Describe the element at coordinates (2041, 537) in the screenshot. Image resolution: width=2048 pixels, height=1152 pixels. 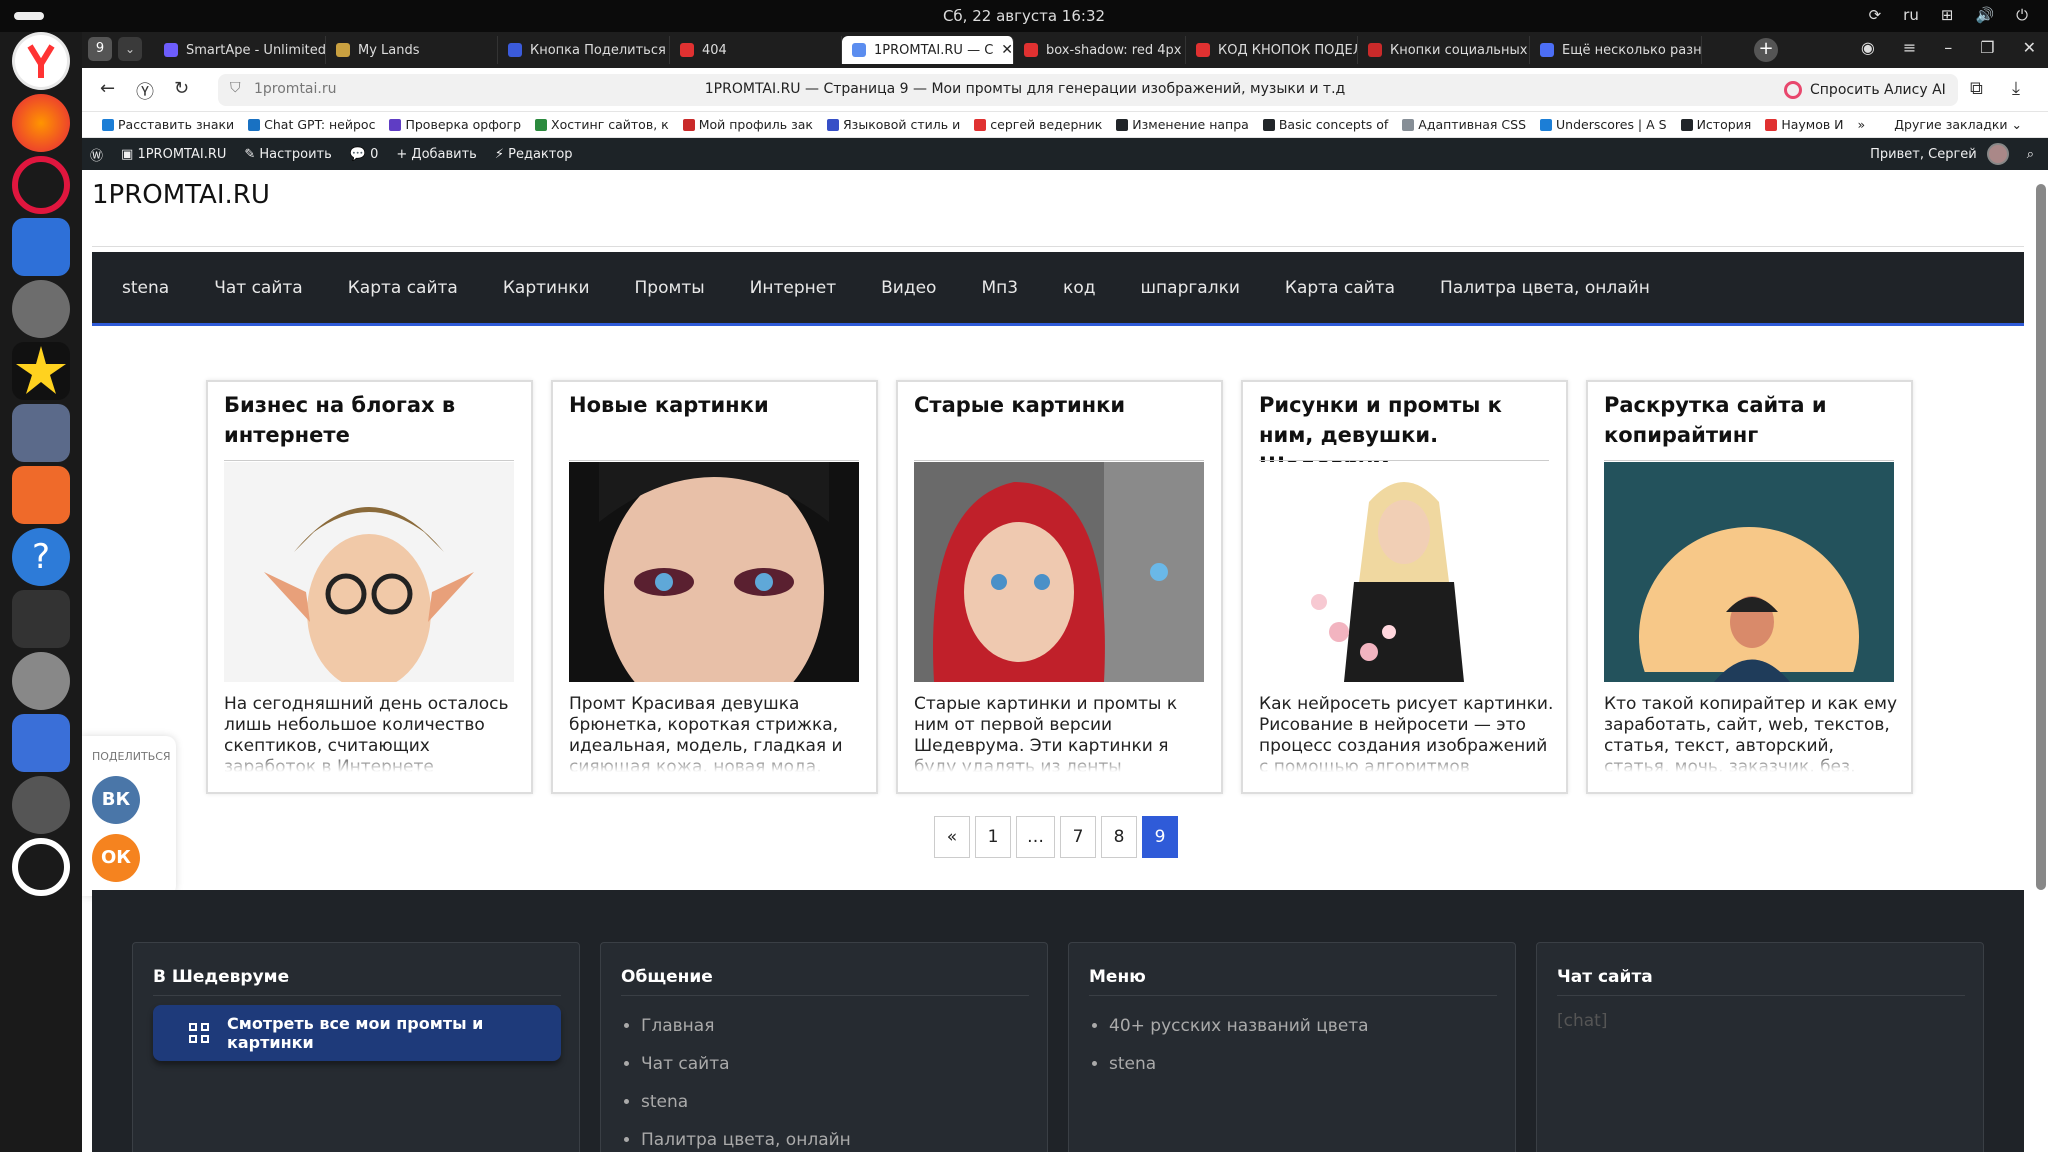
I see `scrollbar` at that location.